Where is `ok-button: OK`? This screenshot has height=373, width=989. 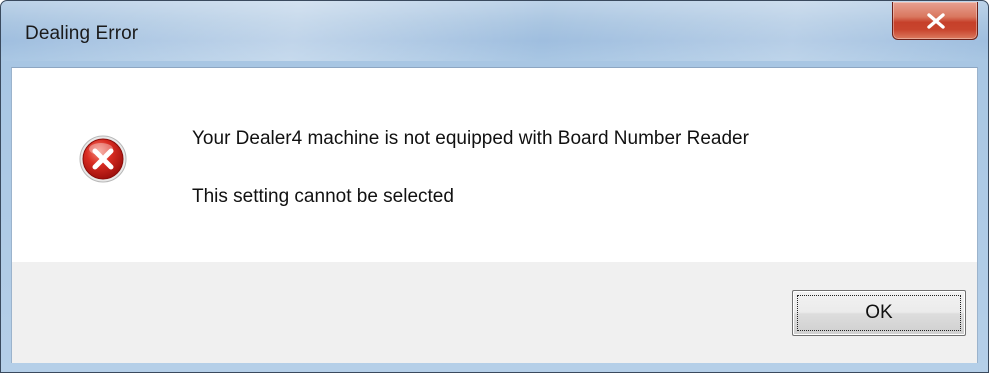
ok-button: OK is located at coordinates (879, 313).